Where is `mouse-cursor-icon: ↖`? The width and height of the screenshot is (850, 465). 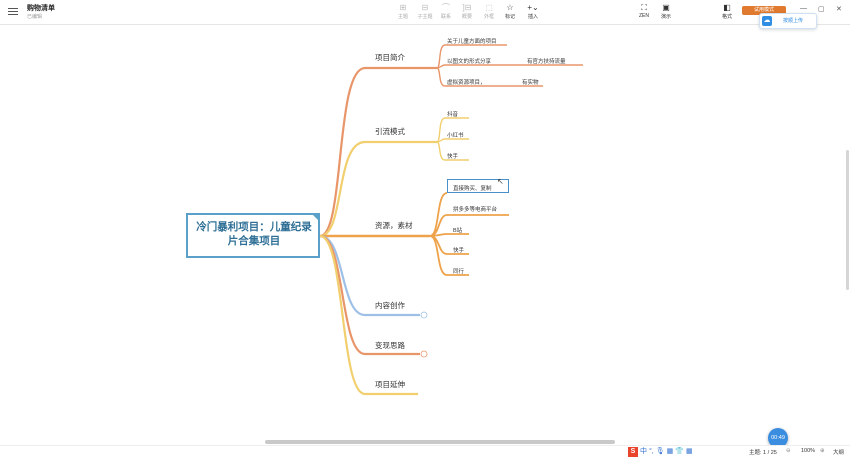 mouse-cursor-icon: ↖ is located at coordinates (500, 181).